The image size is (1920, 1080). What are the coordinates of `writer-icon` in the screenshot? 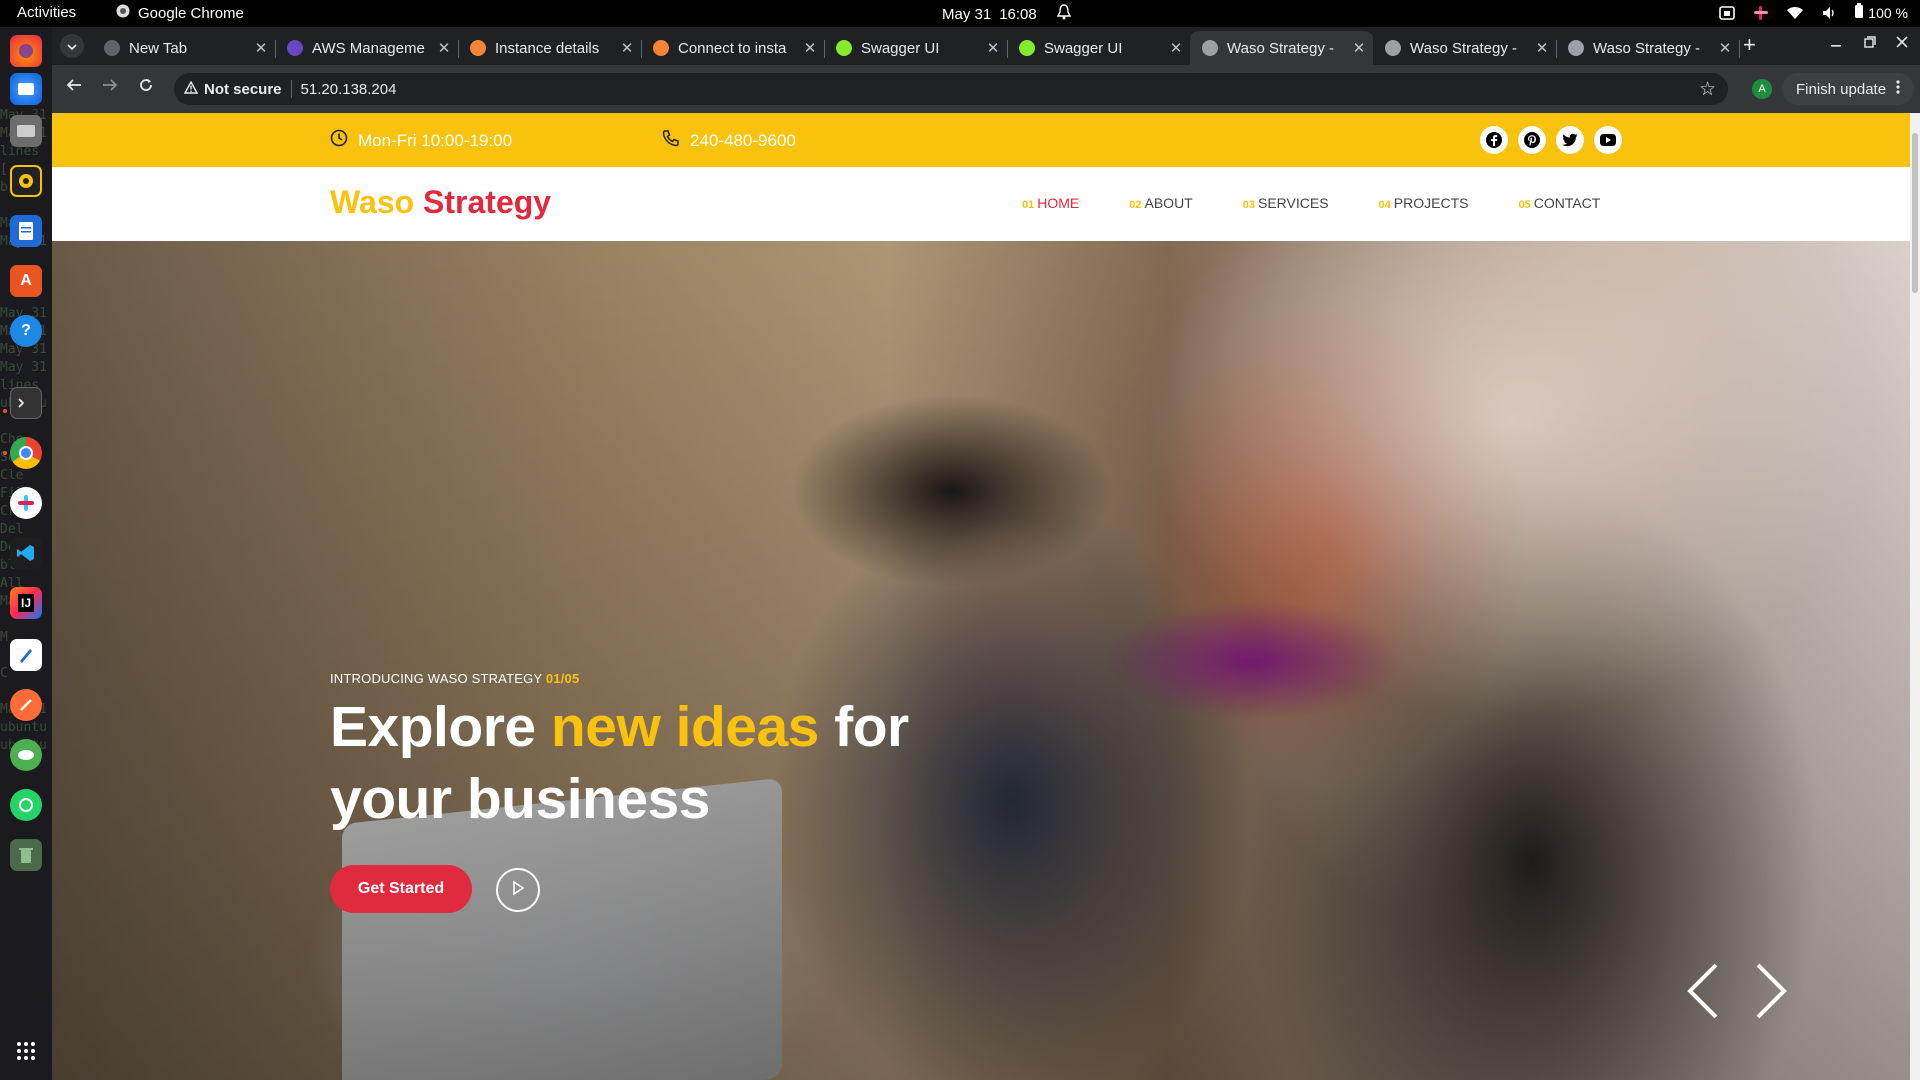 It's located at (26, 231).